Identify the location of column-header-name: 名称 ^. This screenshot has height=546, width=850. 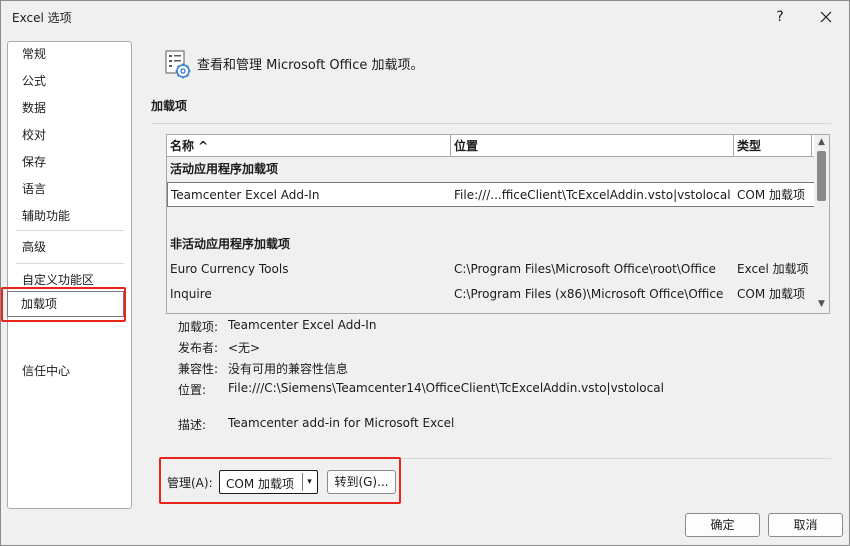
(309, 146).